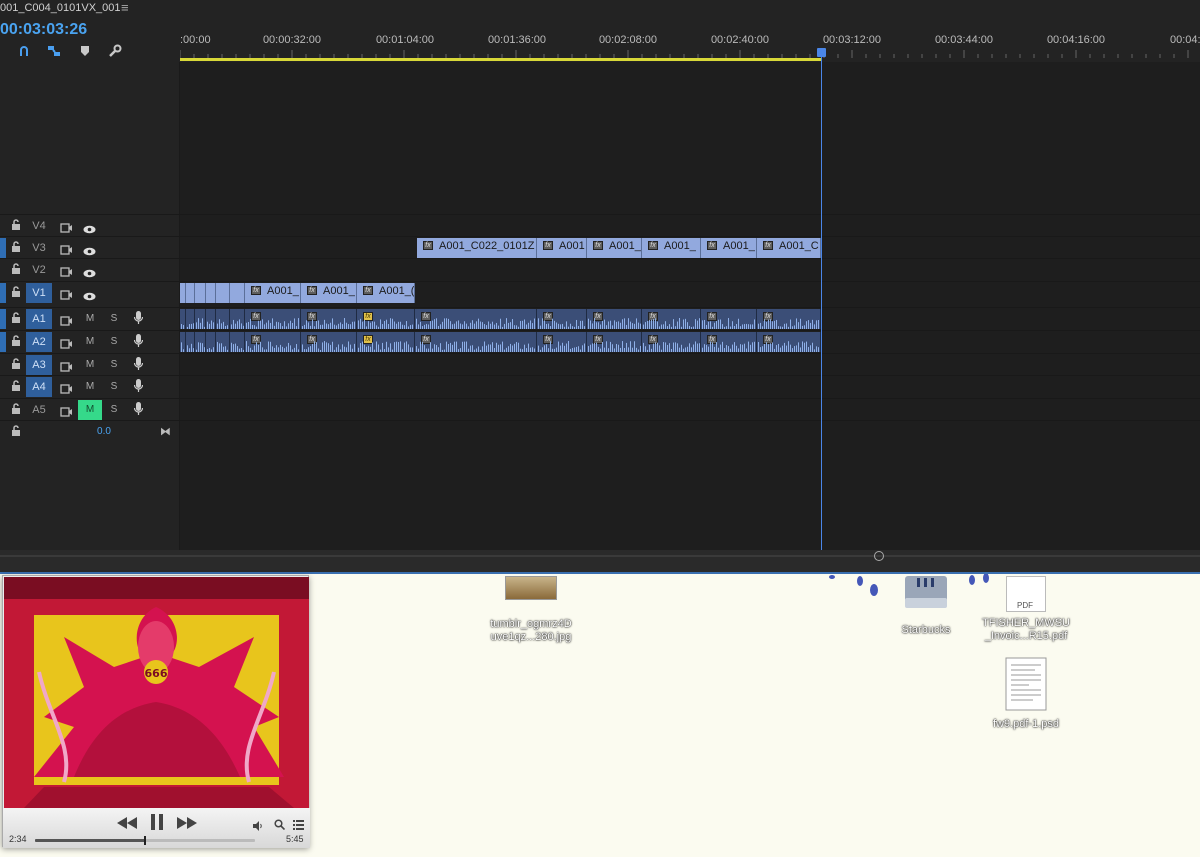 The image size is (1200, 857). Describe the element at coordinates (39, 410) in the screenshot. I see `track-name: A5` at that location.